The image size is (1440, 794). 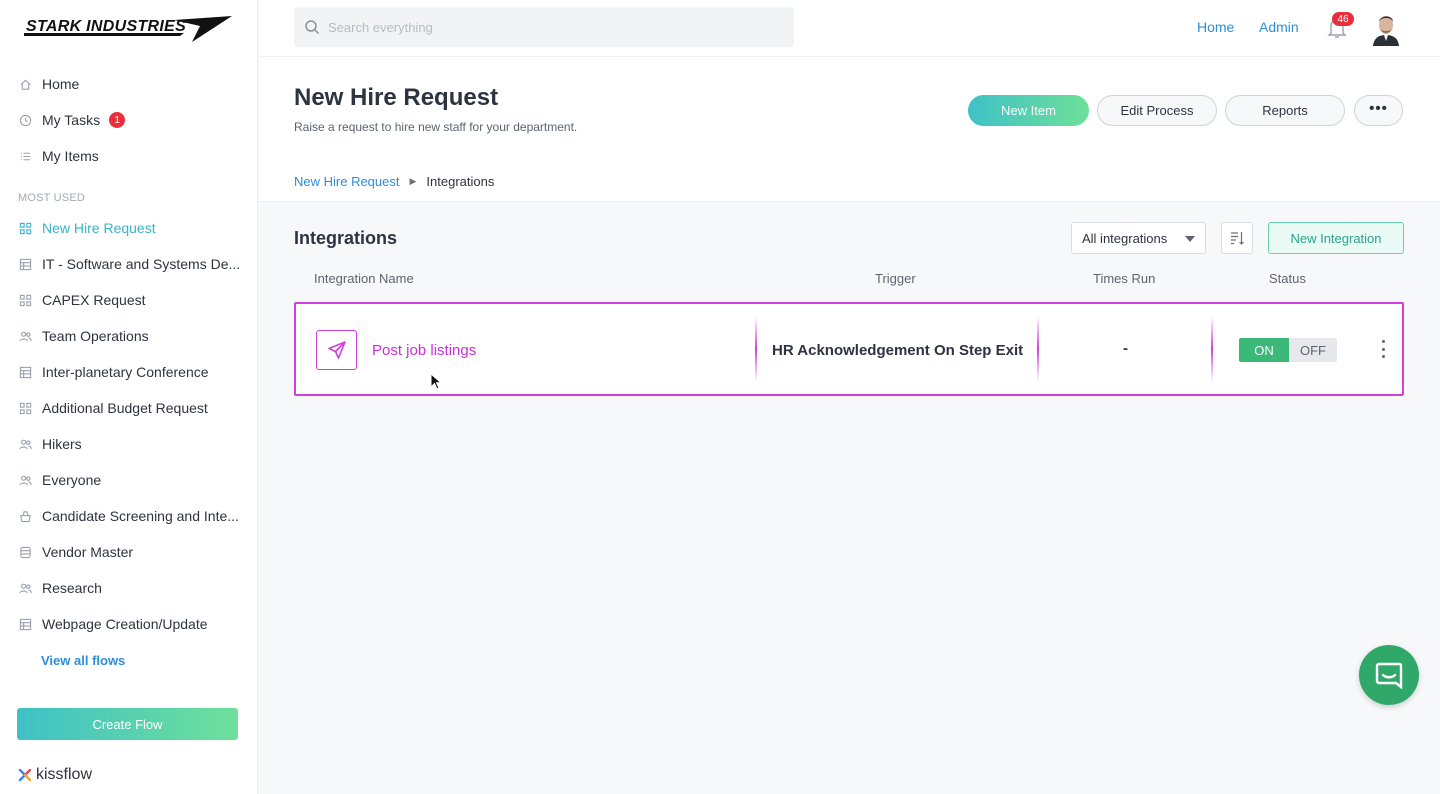 What do you see at coordinates (61, 84) in the screenshot?
I see `sidebar-item-label: Home` at bounding box center [61, 84].